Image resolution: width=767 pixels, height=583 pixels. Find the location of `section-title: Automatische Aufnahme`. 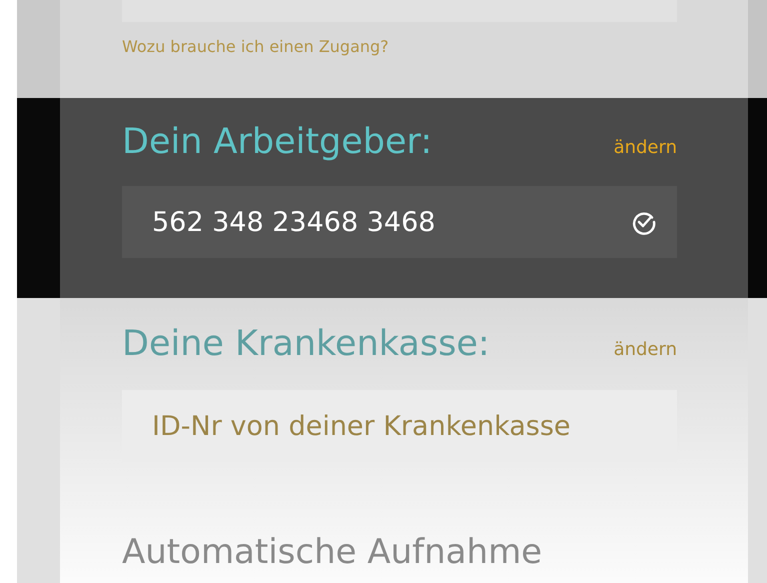

section-title: Automatische Aufnahme is located at coordinates (333, 552).